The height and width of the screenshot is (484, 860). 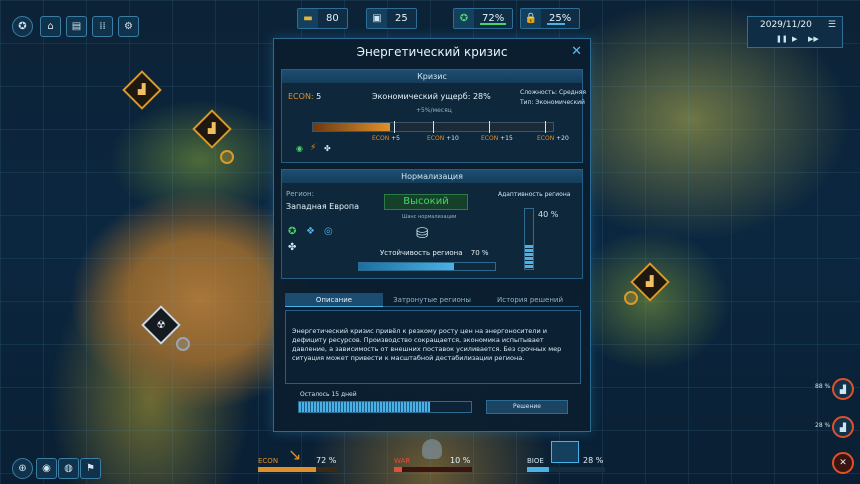 What do you see at coordinates (576, 51) in the screenshot?
I see `close-icon: ✕` at bounding box center [576, 51].